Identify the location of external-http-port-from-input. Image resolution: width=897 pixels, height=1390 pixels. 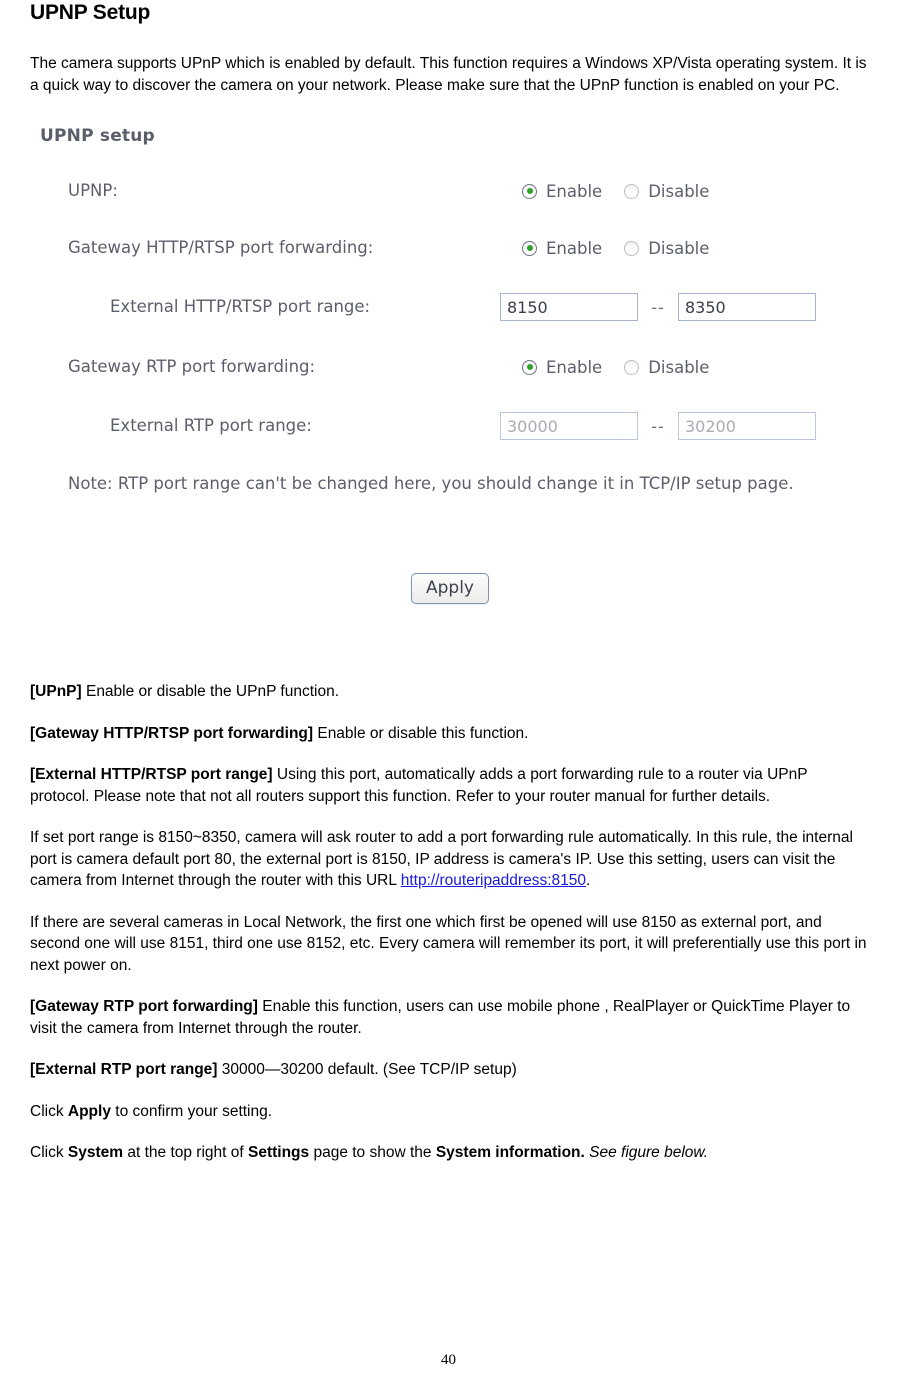
(569, 307).